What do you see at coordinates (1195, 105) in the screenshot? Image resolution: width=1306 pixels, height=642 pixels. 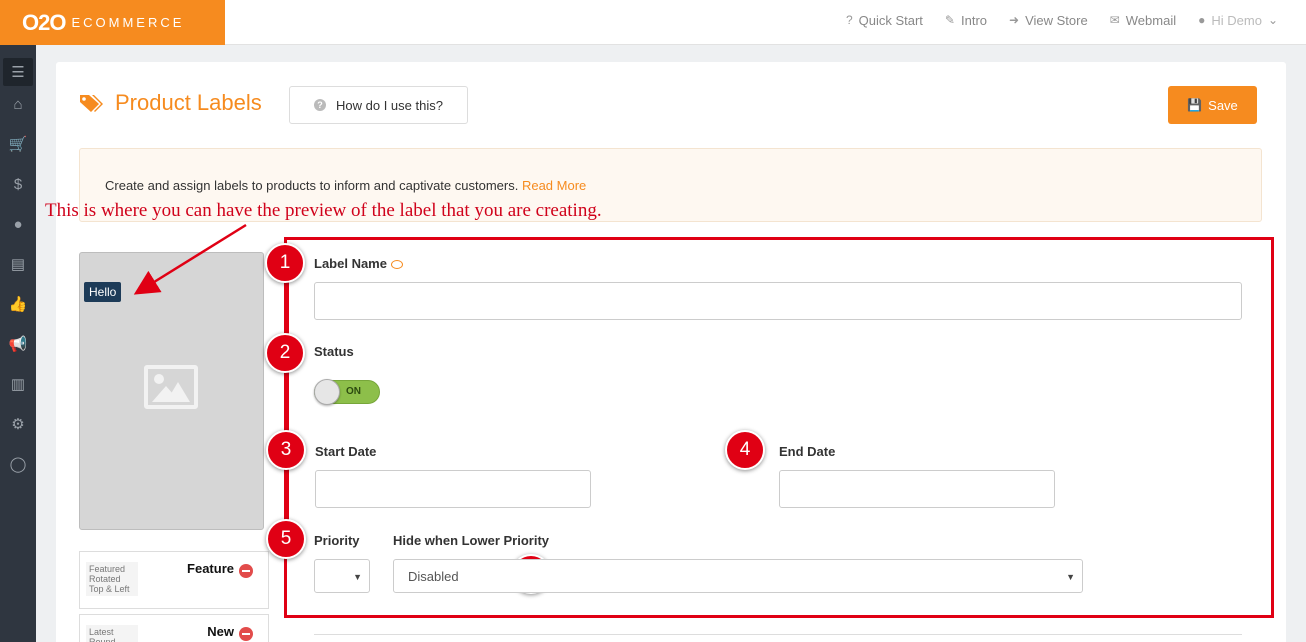 I see `floppy-disk-icon: 💾` at bounding box center [1195, 105].